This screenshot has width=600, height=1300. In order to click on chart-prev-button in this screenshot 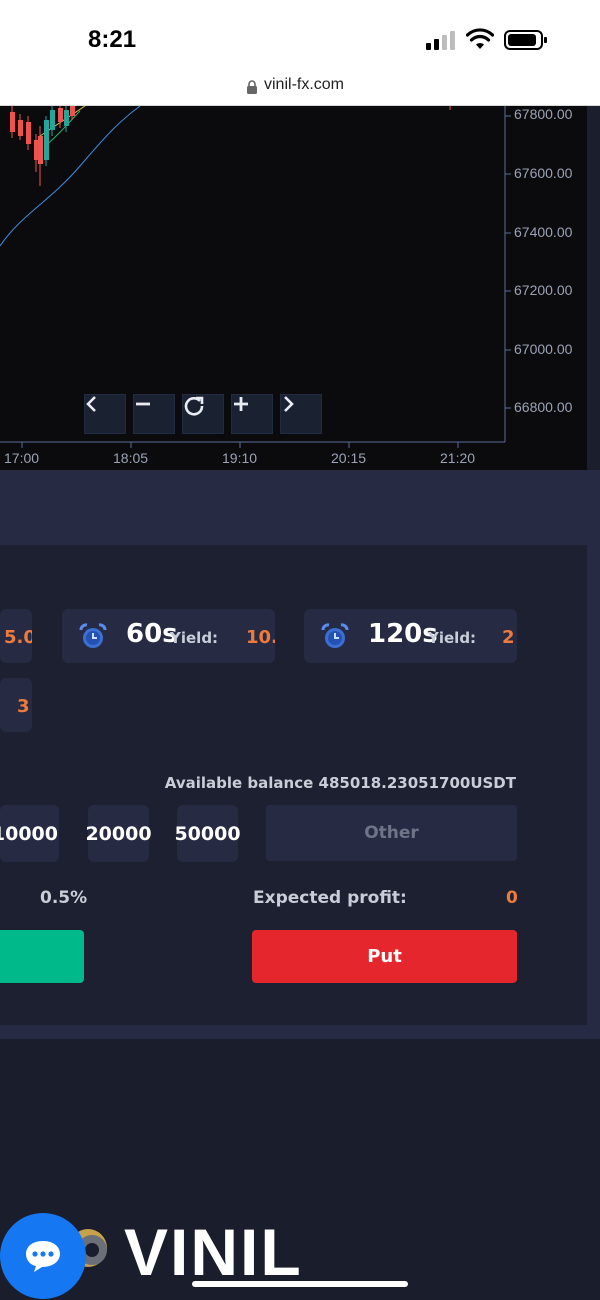, I will do `click(105, 414)`.